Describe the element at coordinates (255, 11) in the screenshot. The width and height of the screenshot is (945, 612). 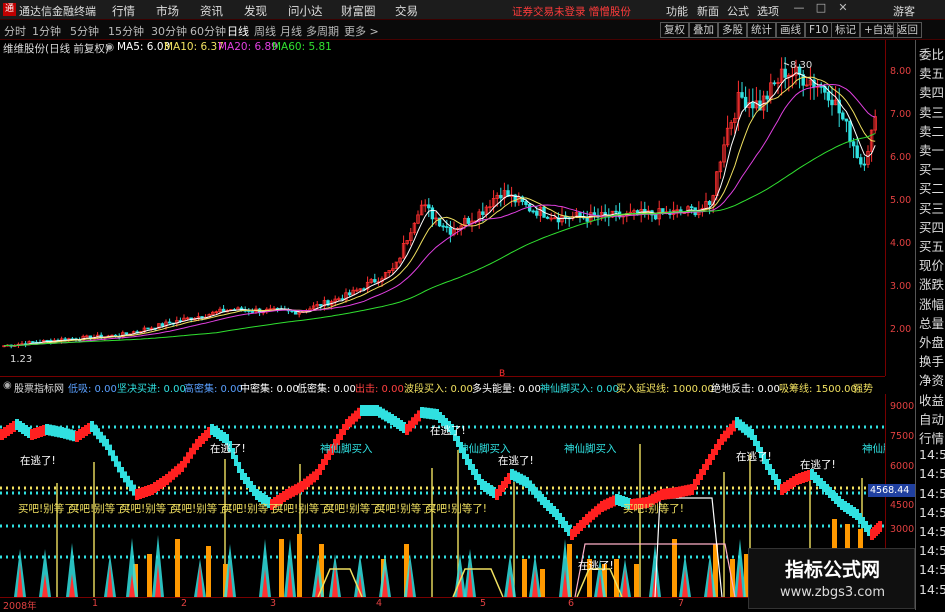
I see `menu-discover: 发现` at that location.